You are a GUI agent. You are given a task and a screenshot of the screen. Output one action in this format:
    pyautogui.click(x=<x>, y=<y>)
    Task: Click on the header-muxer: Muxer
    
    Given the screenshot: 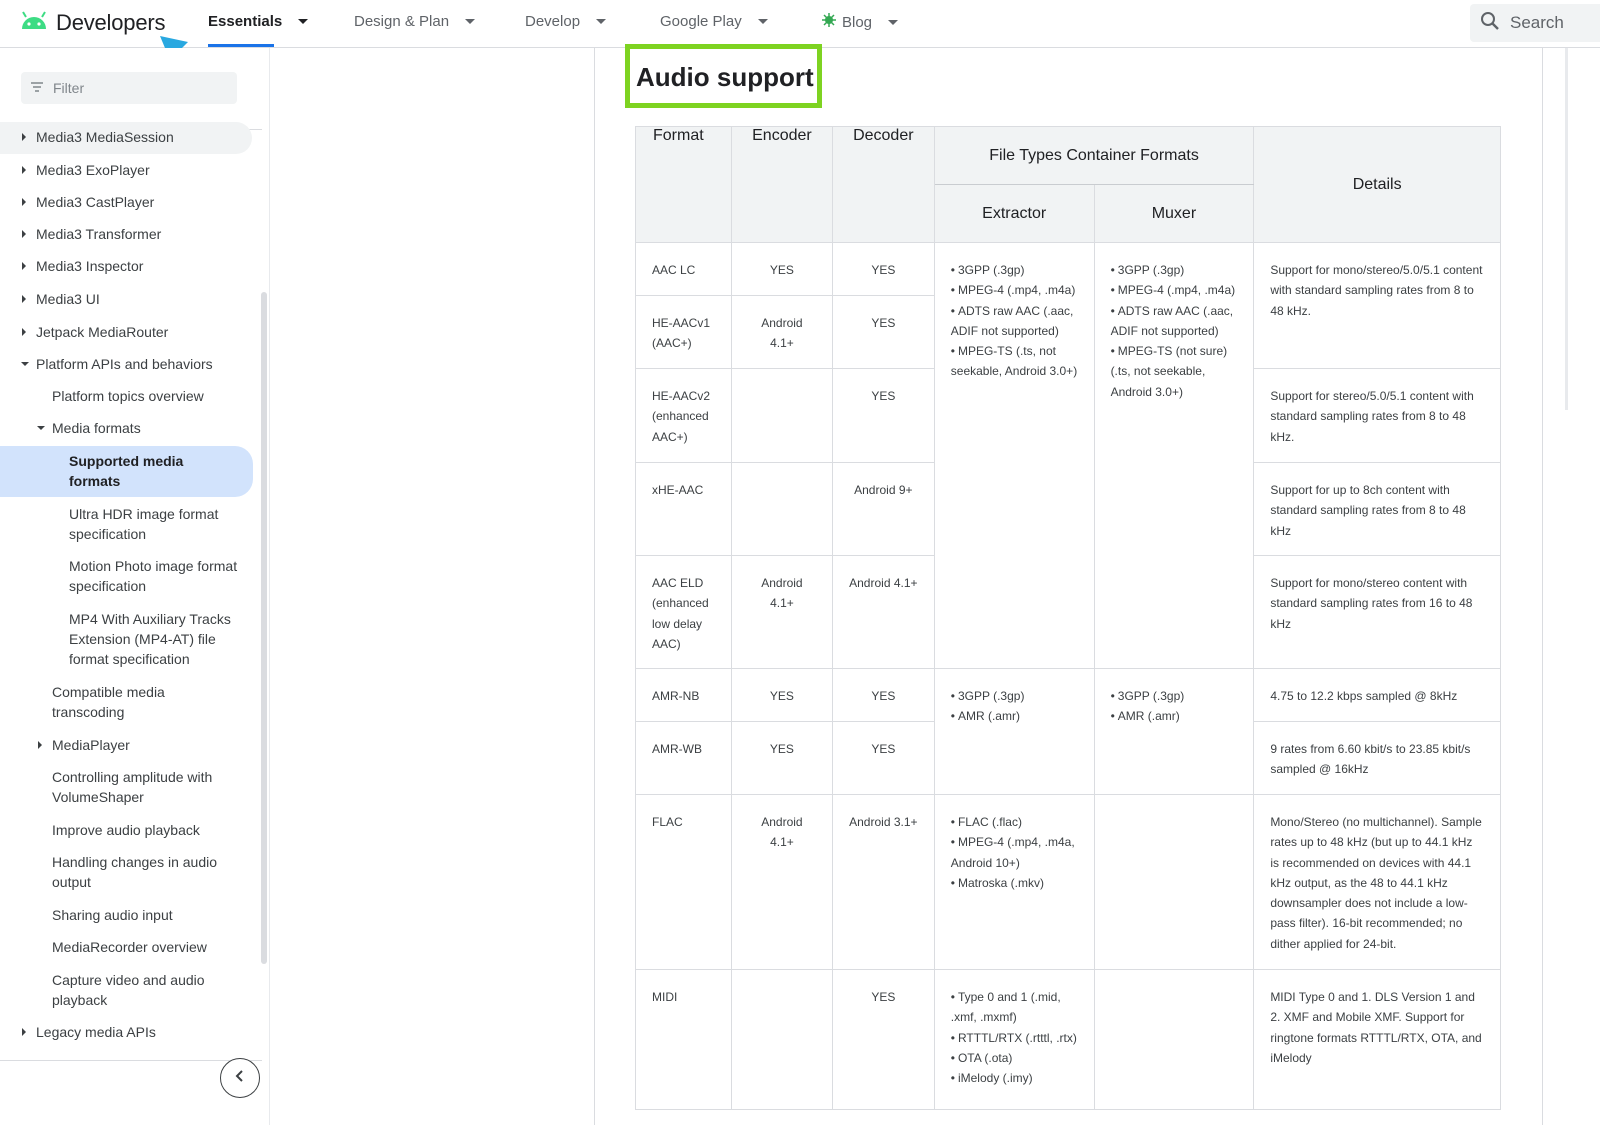 What is the action you would take?
    pyautogui.click(x=1174, y=213)
    